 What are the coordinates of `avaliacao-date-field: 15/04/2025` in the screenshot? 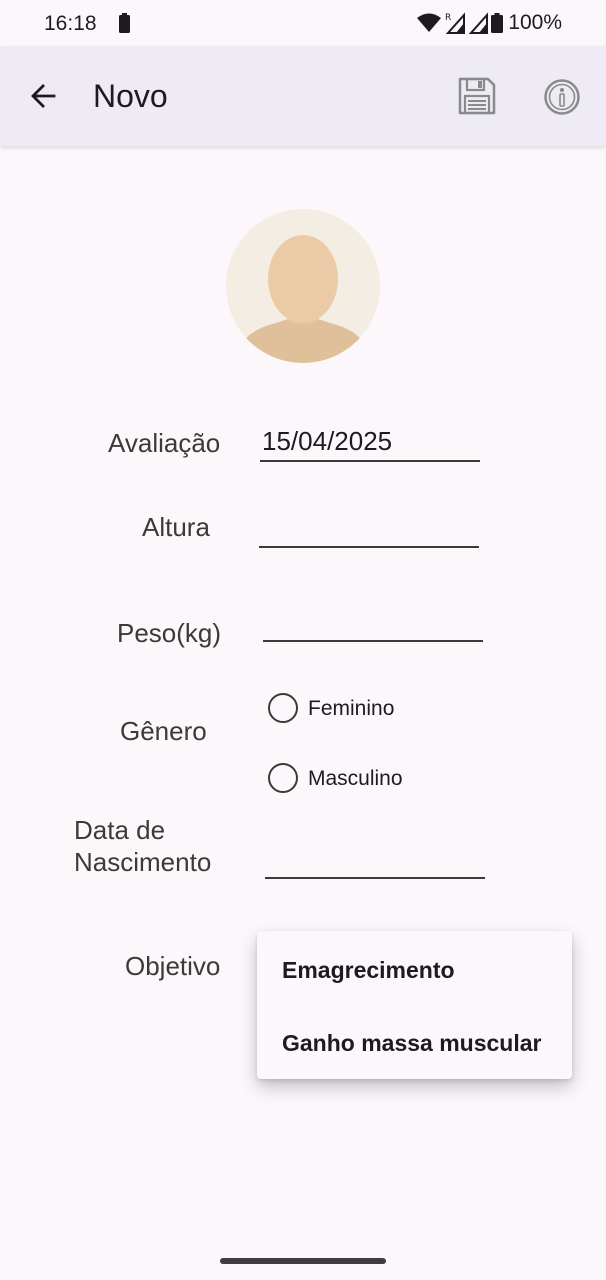 It's located at (370, 443).